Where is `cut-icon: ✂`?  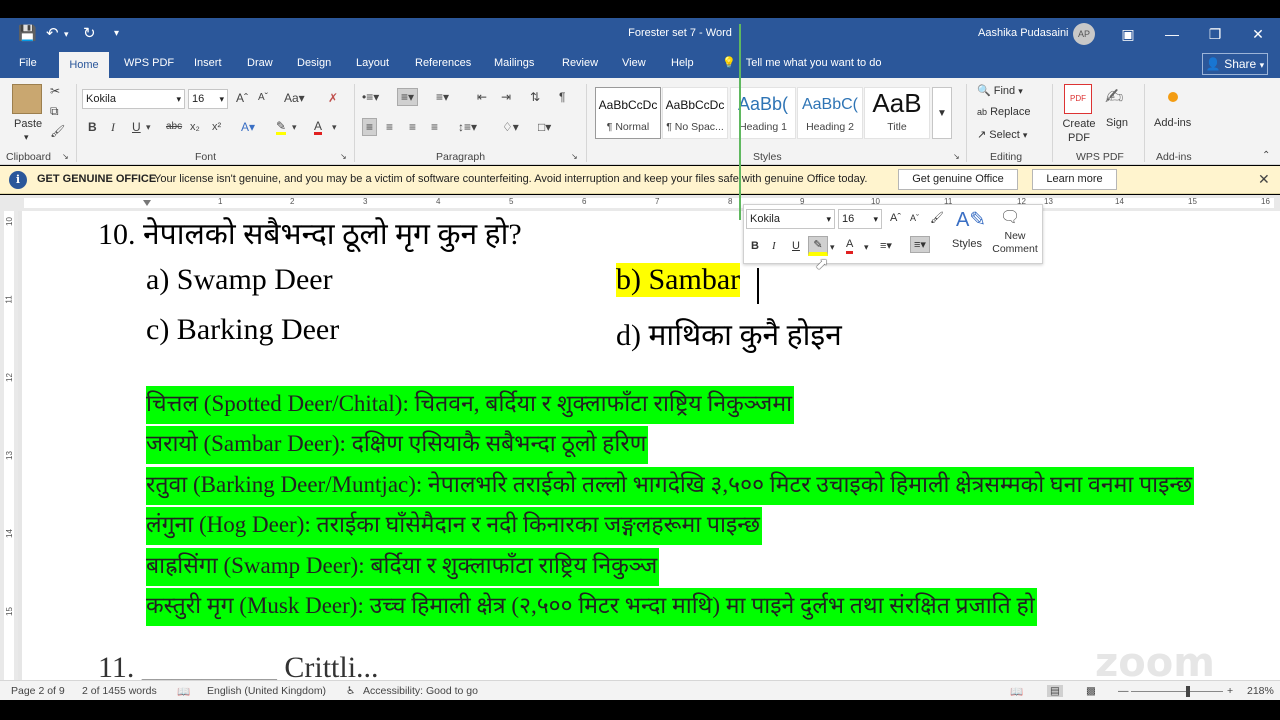
cut-icon: ✂ is located at coordinates (55, 91).